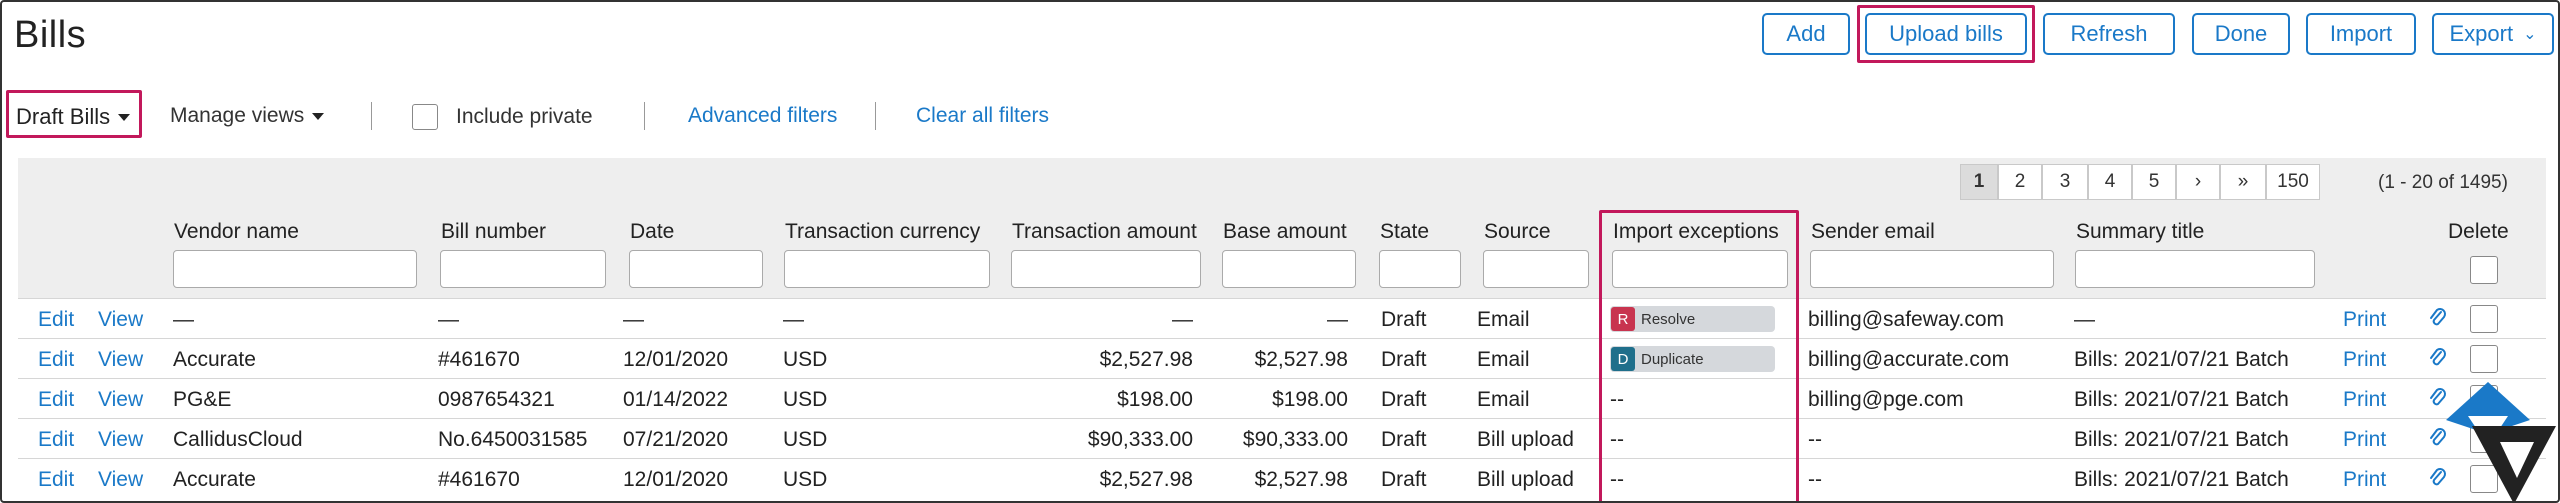 The image size is (2560, 503). What do you see at coordinates (1906, 319) in the screenshot?
I see `sender-email-cell: billing@safeway.com` at bounding box center [1906, 319].